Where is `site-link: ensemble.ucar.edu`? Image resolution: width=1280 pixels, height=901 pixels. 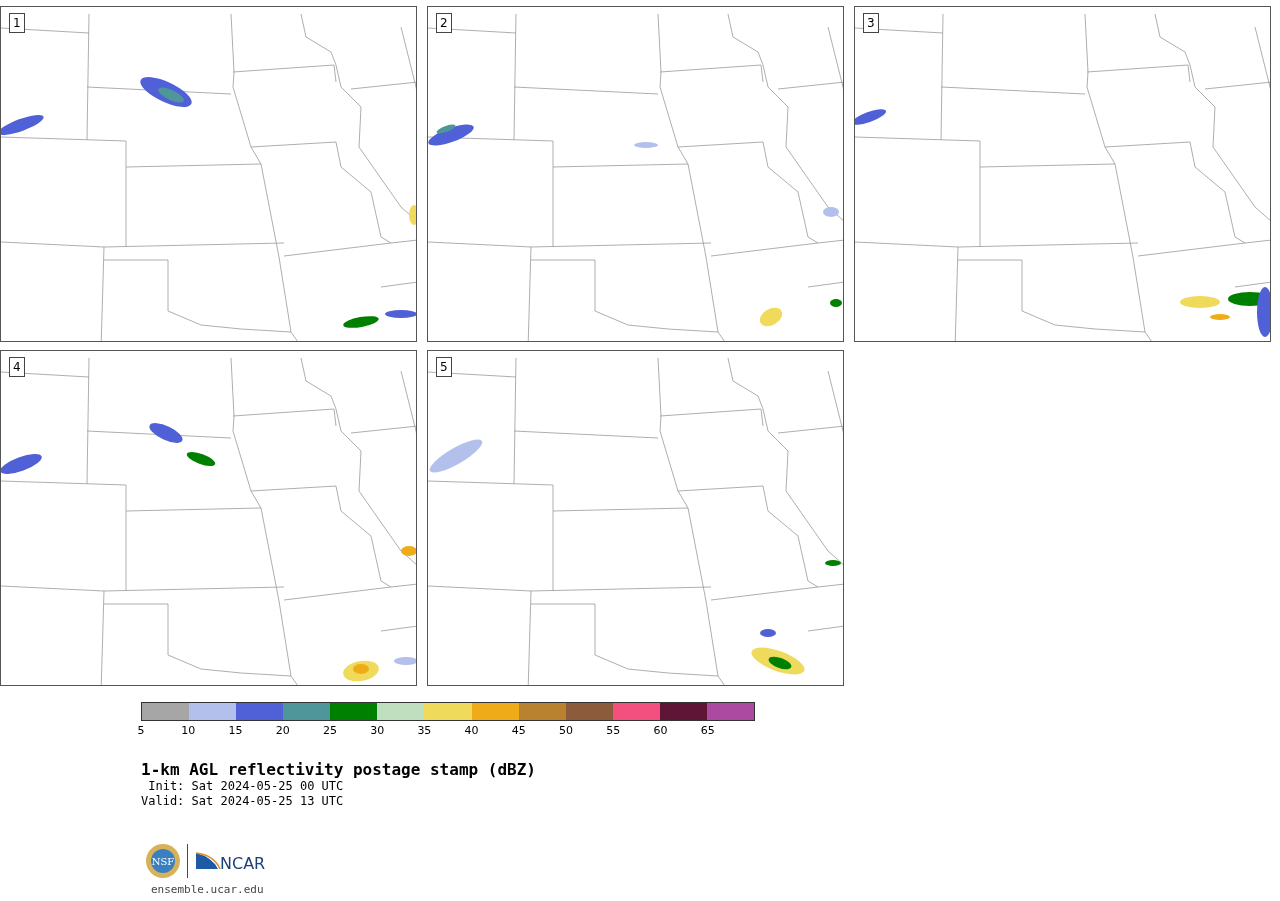 site-link: ensemble.ucar.edu is located at coordinates (715, 889).